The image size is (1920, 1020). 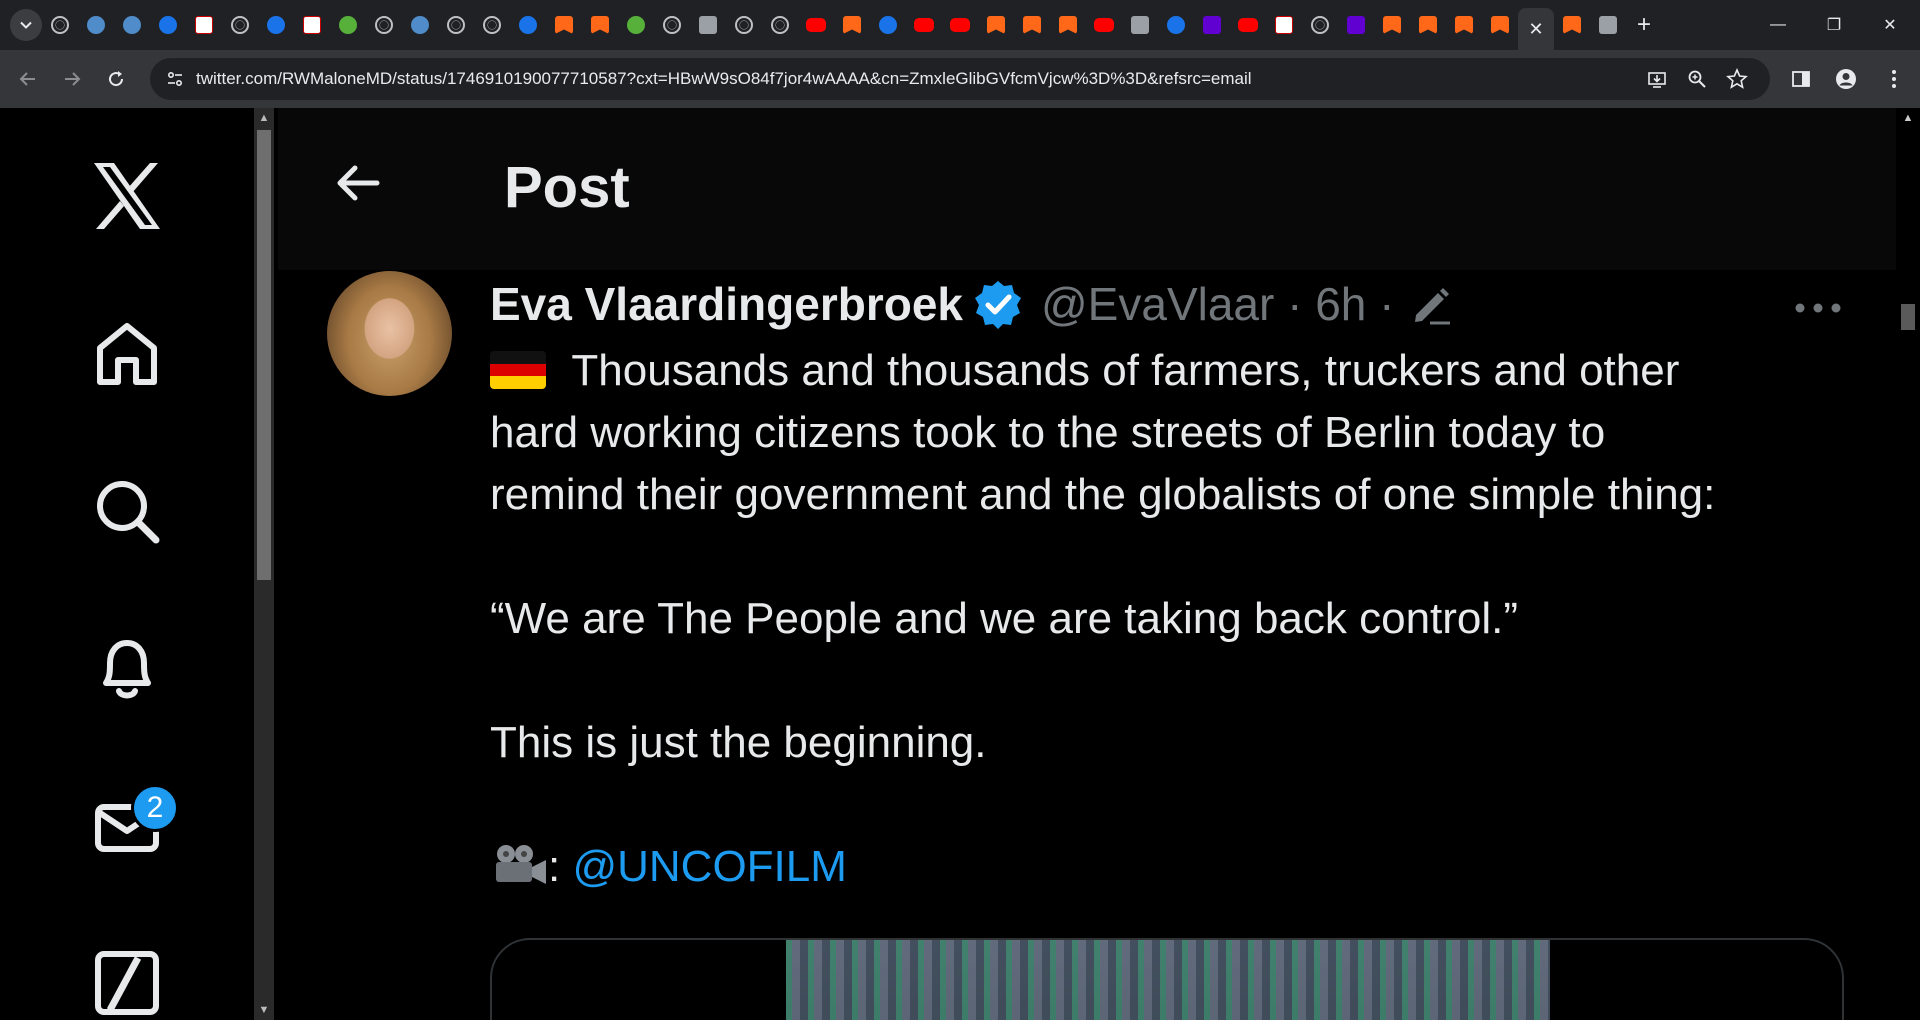 What do you see at coordinates (127, 196) in the screenshot?
I see `x-logo-link` at bounding box center [127, 196].